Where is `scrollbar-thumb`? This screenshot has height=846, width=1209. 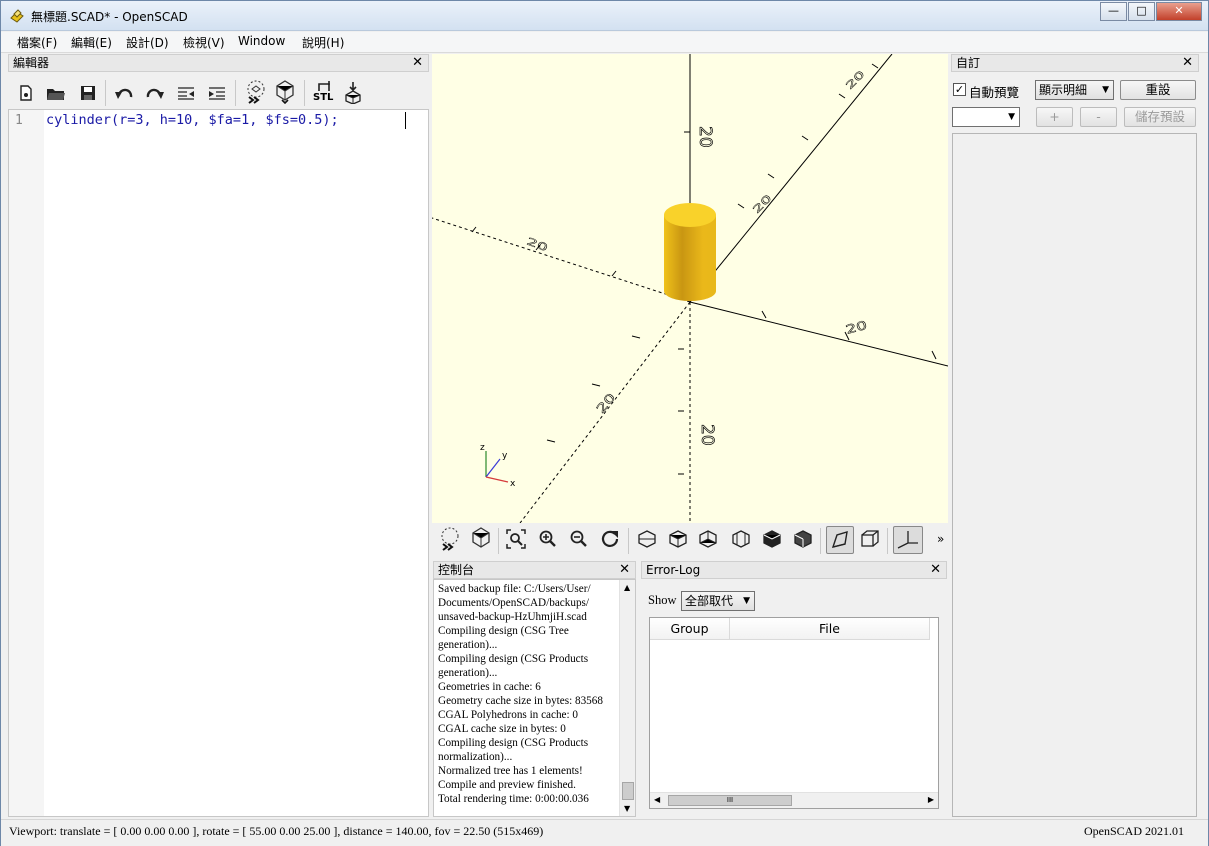 scrollbar-thumb is located at coordinates (628, 791).